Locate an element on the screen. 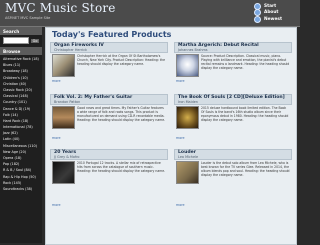 This screenshot has height=245, width=320. header-link-newest: Newest is located at coordinates (274, 19).